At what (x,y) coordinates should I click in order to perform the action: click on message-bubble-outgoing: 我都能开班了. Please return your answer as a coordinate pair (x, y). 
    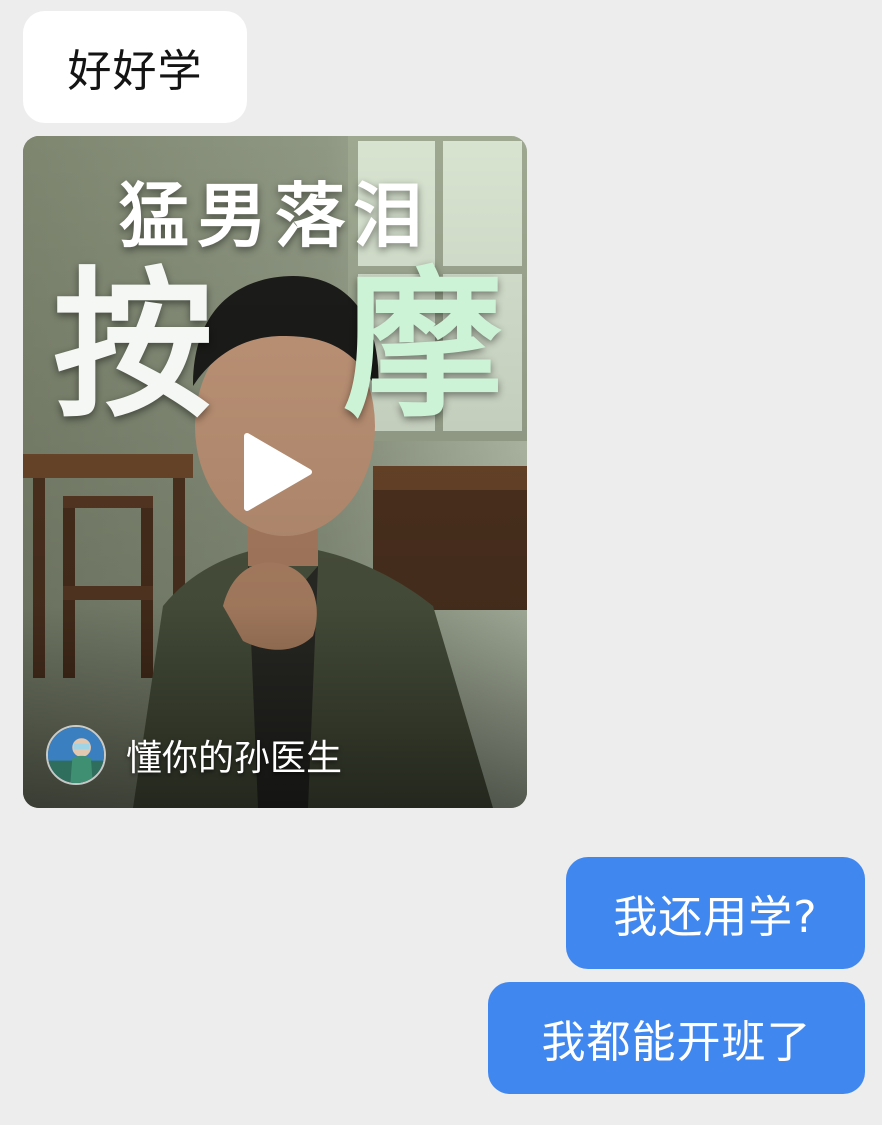
    Looking at the image, I should click on (676, 1038).